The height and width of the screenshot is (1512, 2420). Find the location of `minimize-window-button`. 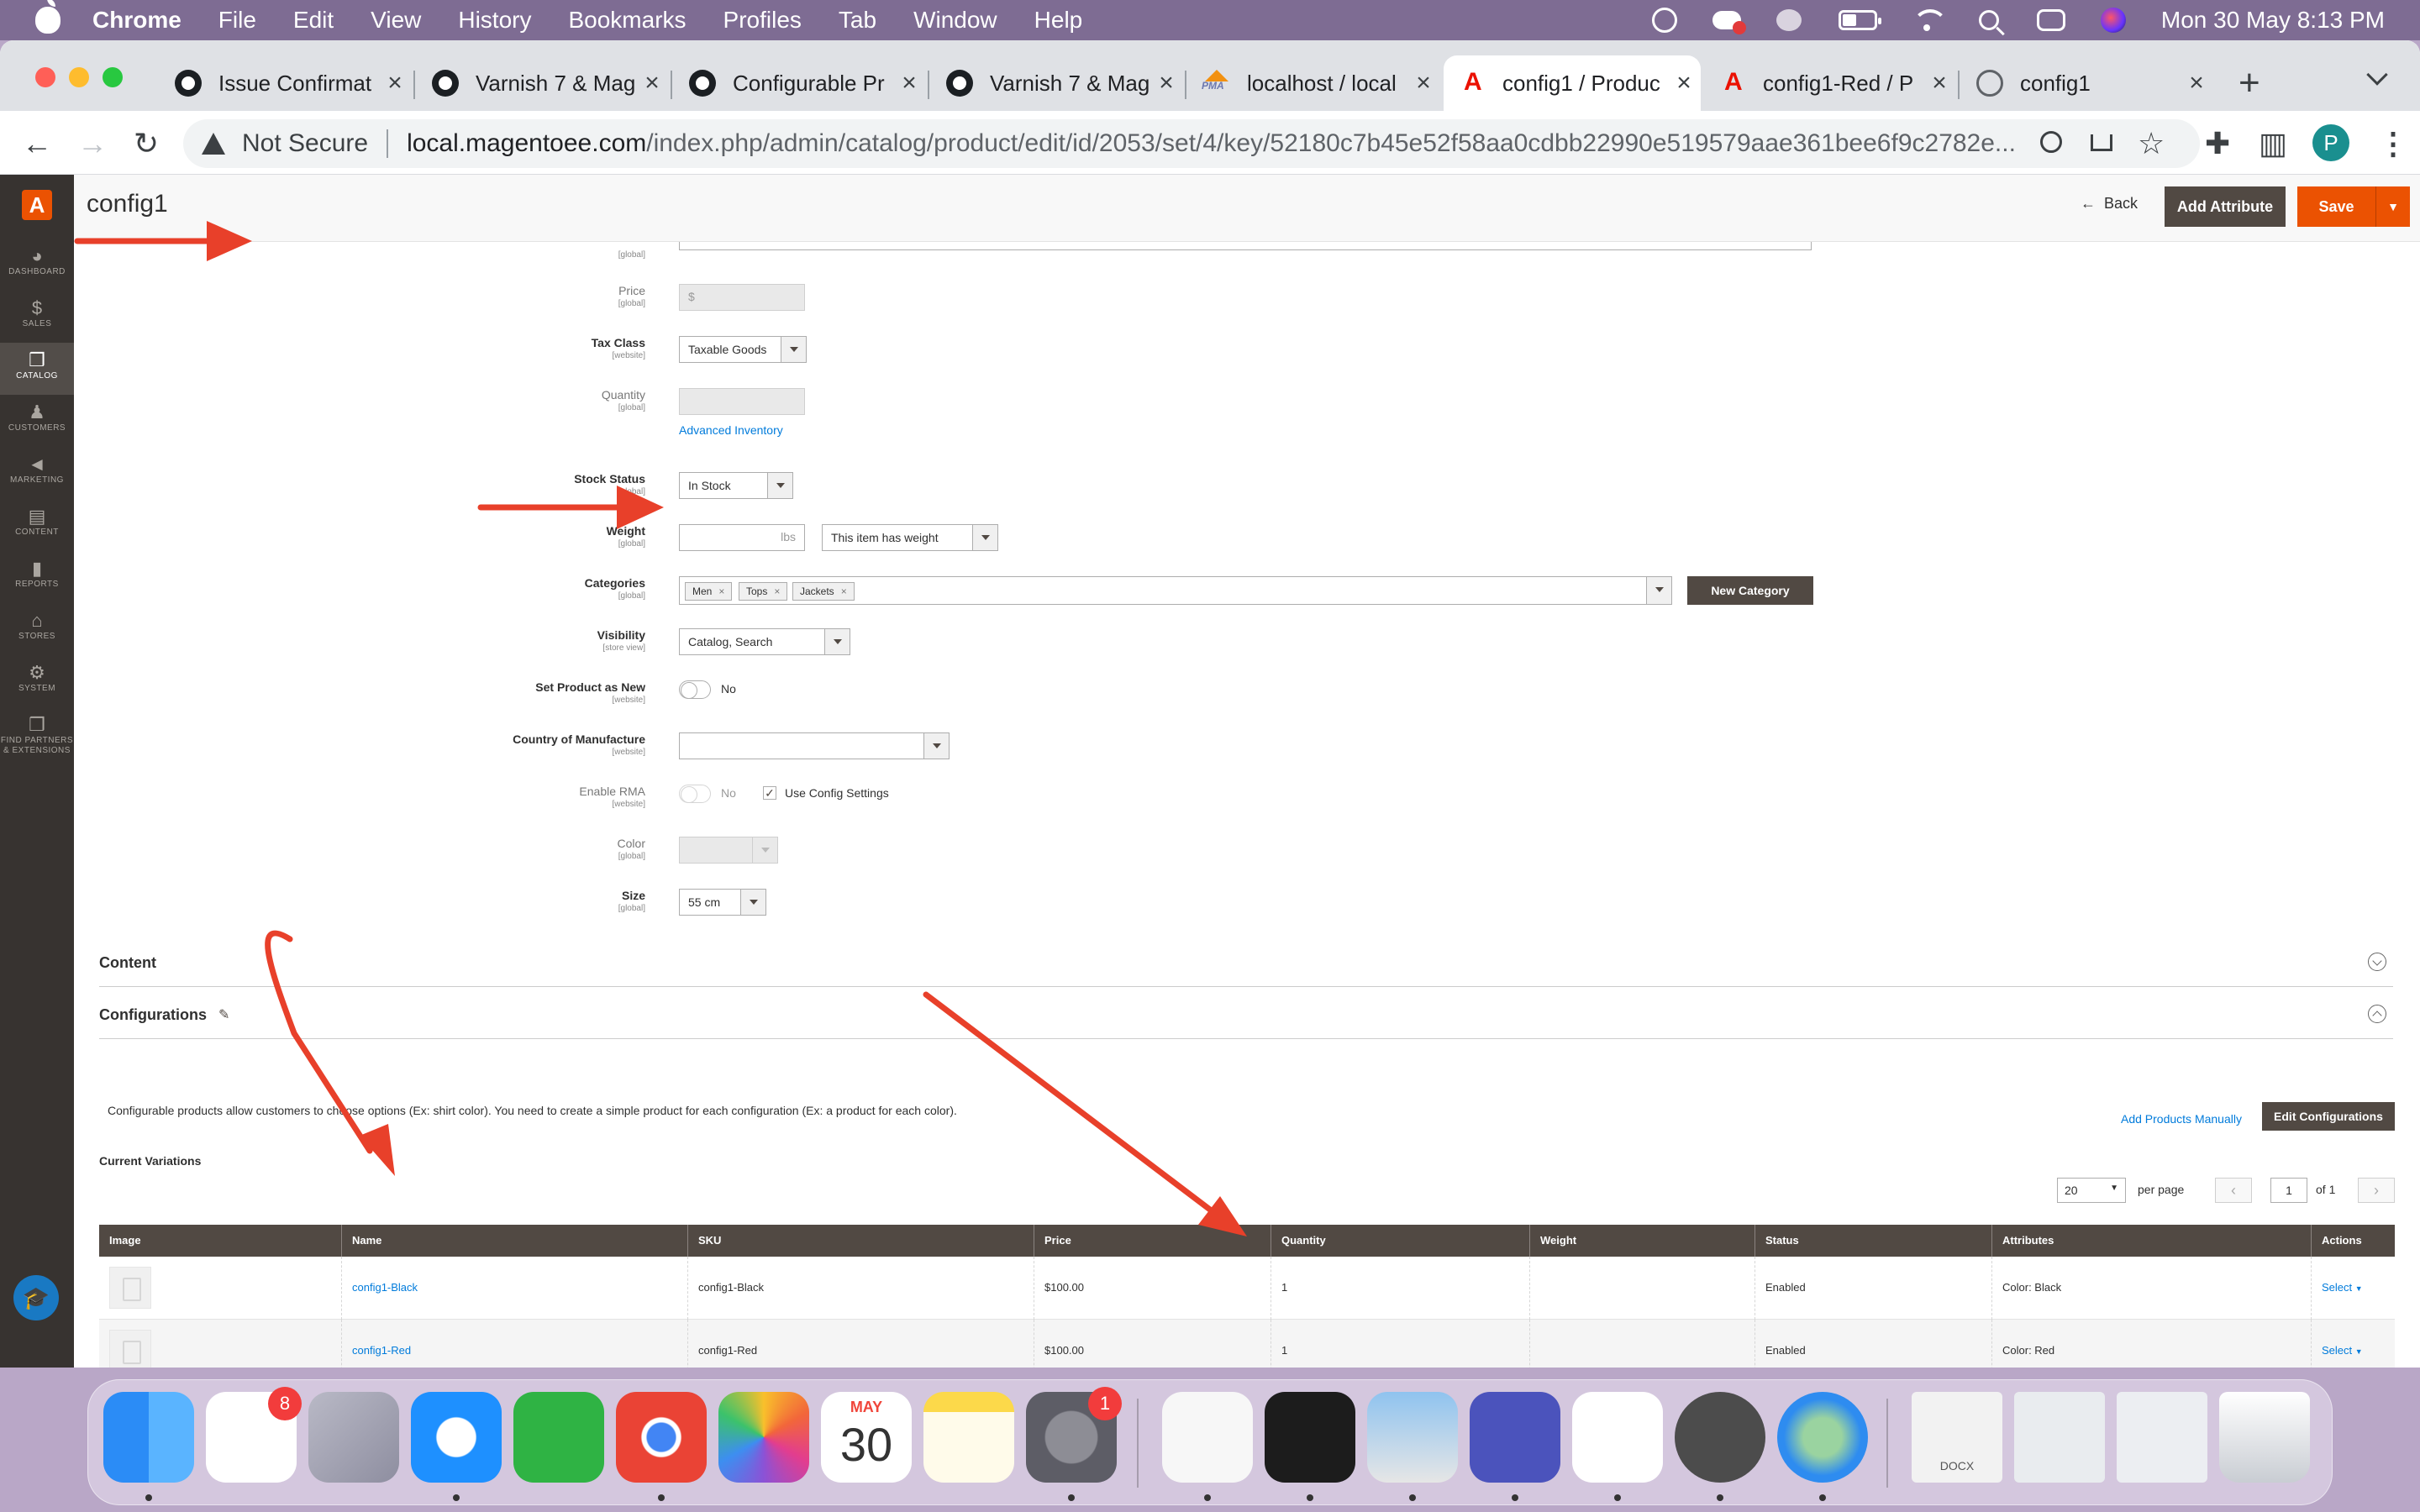

minimize-window-button is located at coordinates (79, 77).